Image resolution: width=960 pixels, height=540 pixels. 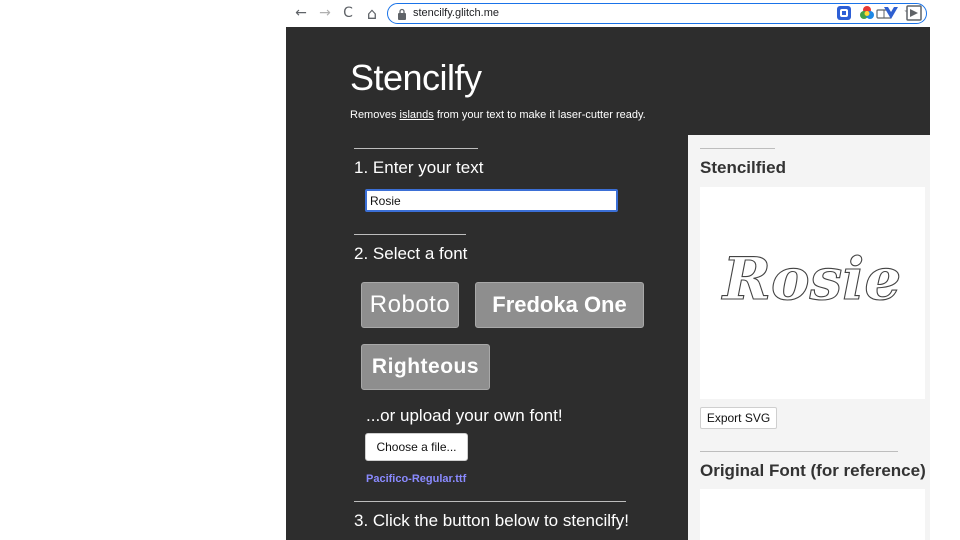 I want to click on upload-font-label: ...or upload your own font!, so click(x=464, y=415).